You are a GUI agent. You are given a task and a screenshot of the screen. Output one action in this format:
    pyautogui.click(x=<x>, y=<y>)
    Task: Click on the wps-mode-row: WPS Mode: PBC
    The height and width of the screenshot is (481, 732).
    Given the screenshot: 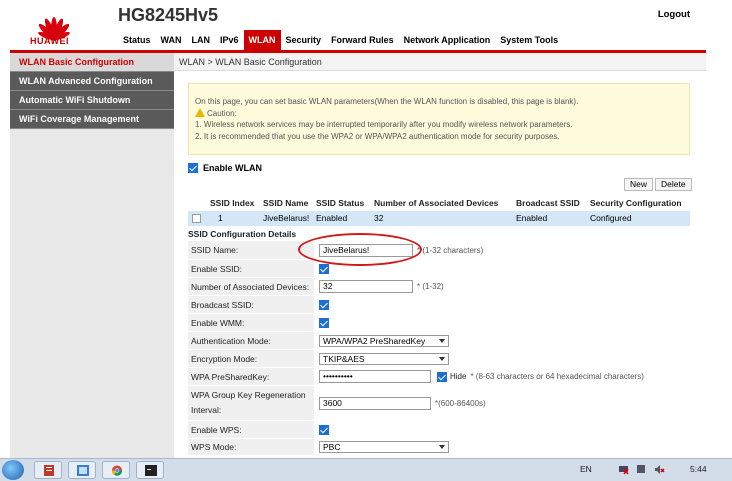 What is the action you would take?
    pyautogui.click(x=439, y=447)
    